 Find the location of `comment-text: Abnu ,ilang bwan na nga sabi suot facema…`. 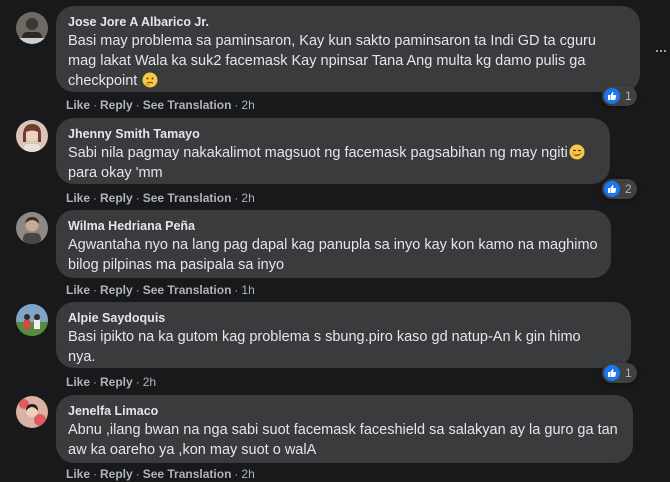

comment-text: Abnu ,ilang bwan na nga sabi suot facema… is located at coordinates (343, 440).